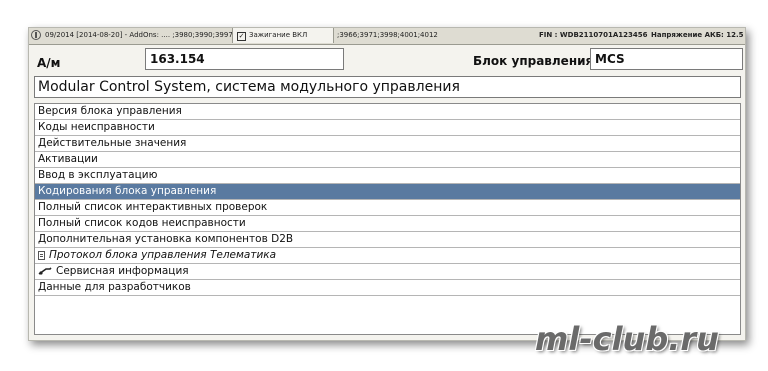 The height and width of the screenshot is (371, 768). What do you see at coordinates (98, 175) in the screenshot?
I see `menu-item-label: Ввод в эксплуатацию` at bounding box center [98, 175].